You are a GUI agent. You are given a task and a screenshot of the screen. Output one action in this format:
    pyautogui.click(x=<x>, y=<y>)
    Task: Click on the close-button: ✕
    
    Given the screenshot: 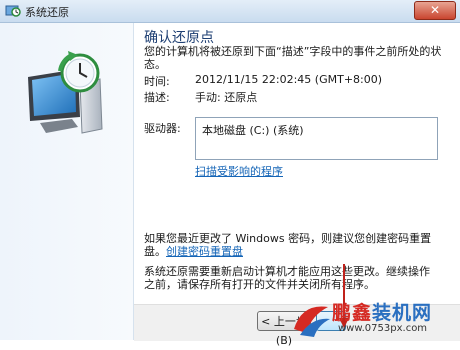 What is the action you would take?
    pyautogui.click(x=435, y=10)
    